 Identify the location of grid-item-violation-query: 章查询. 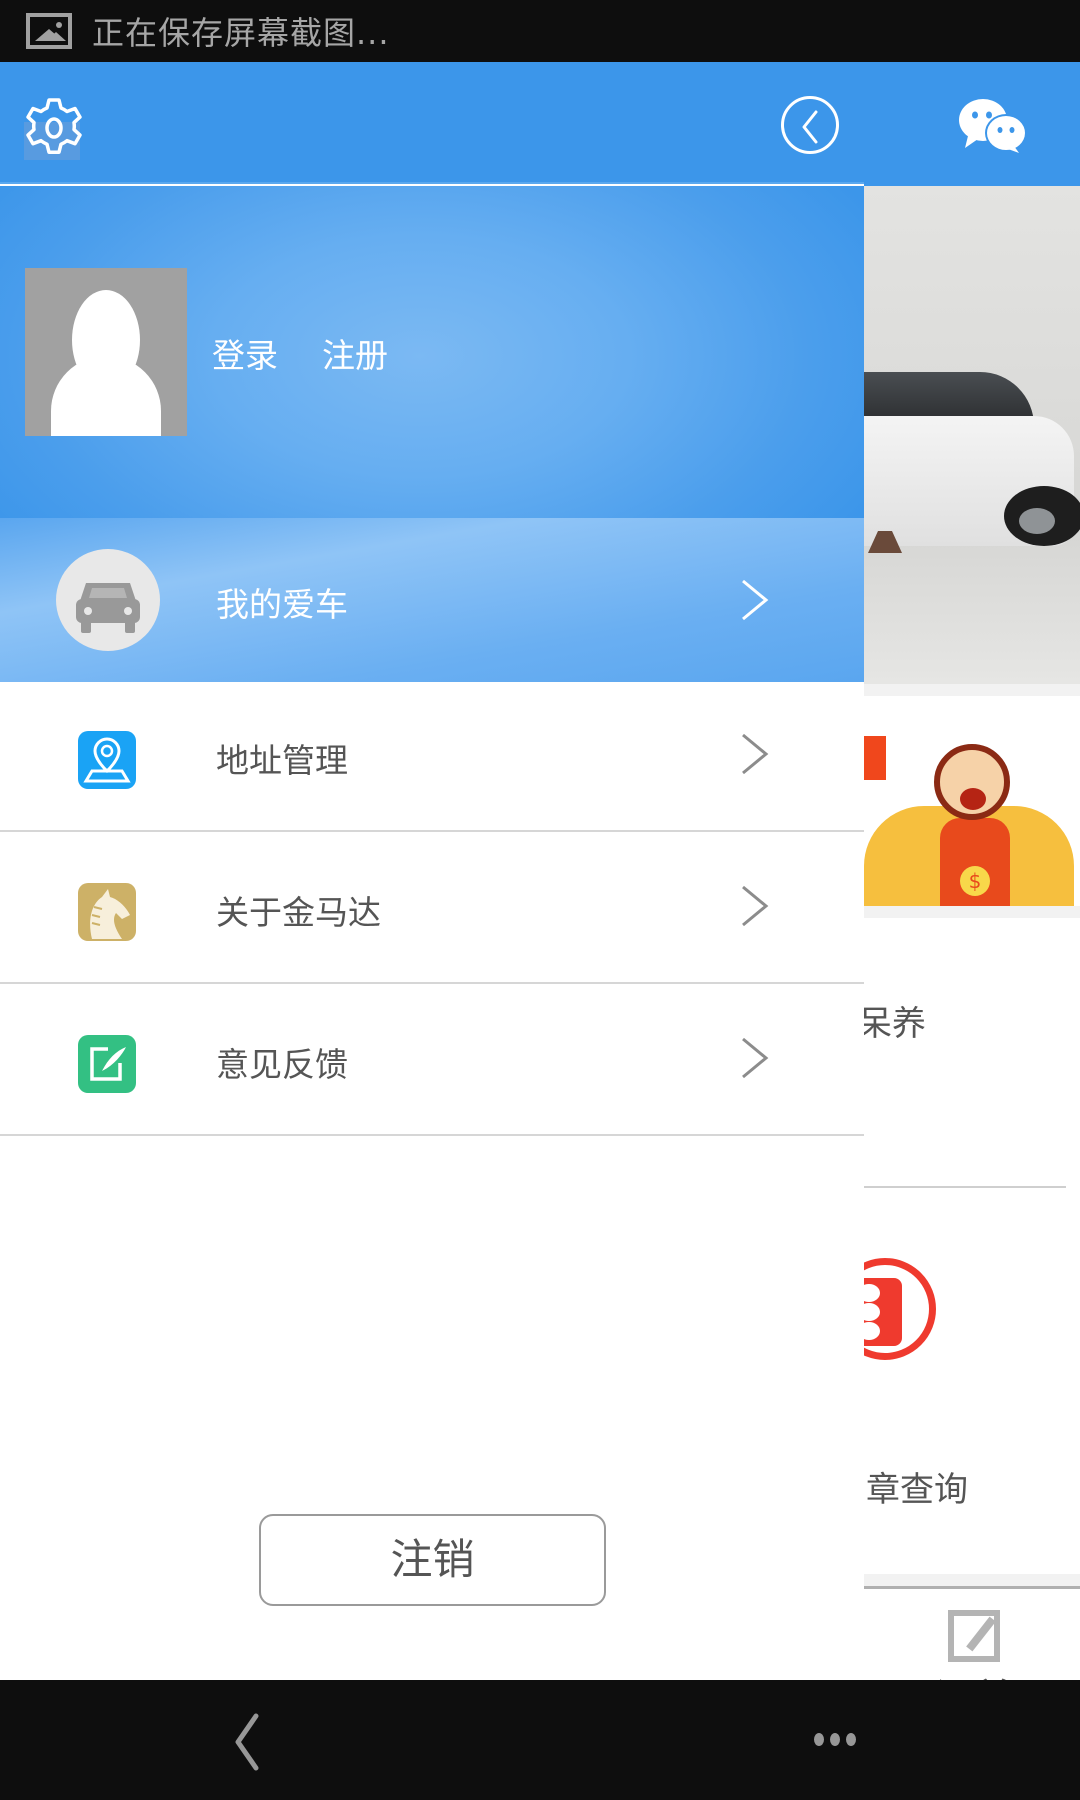
(917, 1486).